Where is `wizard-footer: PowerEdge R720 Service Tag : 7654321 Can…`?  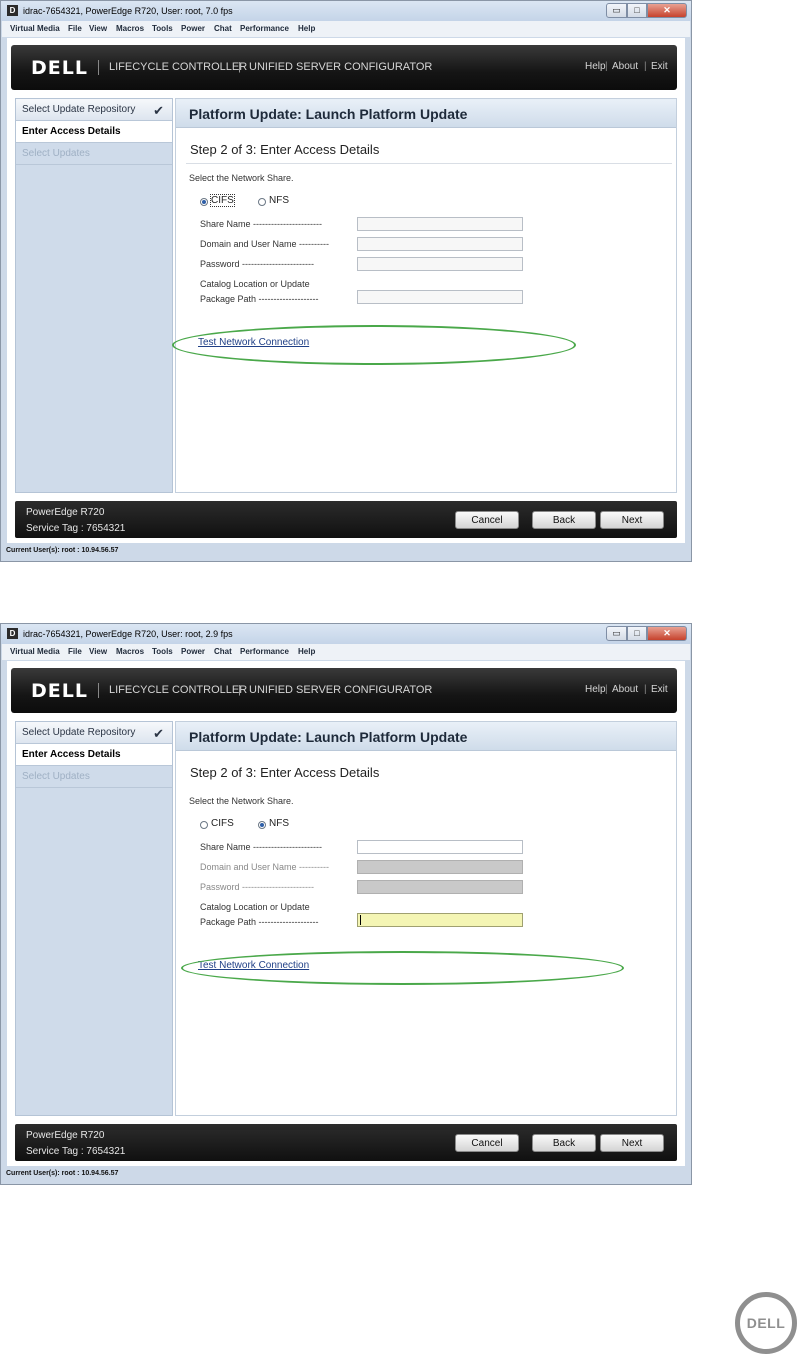 wizard-footer: PowerEdge R720 Service Tag : 7654321 Can… is located at coordinates (346, 1142).